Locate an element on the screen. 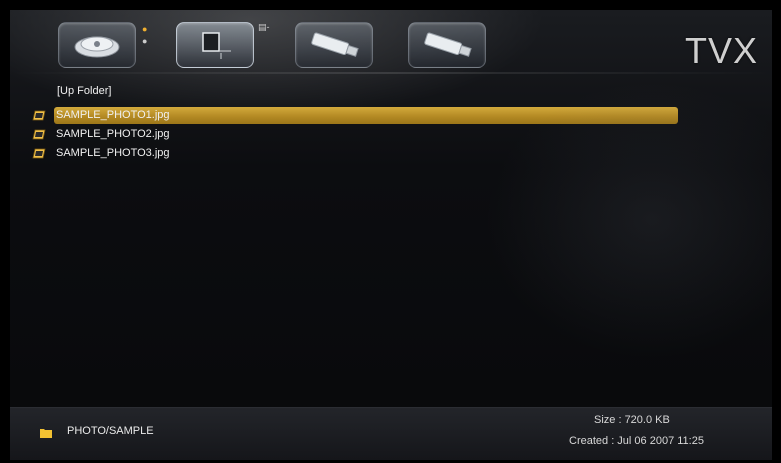 This screenshot has width=781, height=463. file-size: Size : 720.0 KB is located at coordinates (632, 420).